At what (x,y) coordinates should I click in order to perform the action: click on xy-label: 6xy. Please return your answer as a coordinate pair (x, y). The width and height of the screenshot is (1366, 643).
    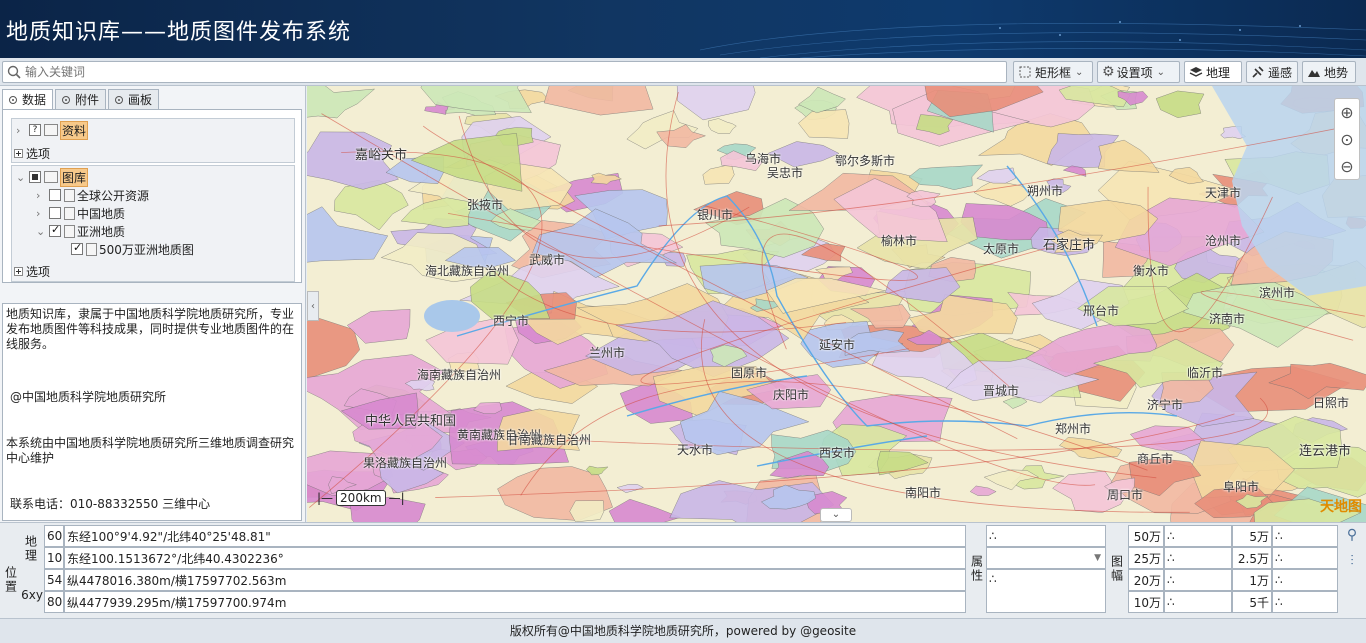
    Looking at the image, I should click on (32, 595).